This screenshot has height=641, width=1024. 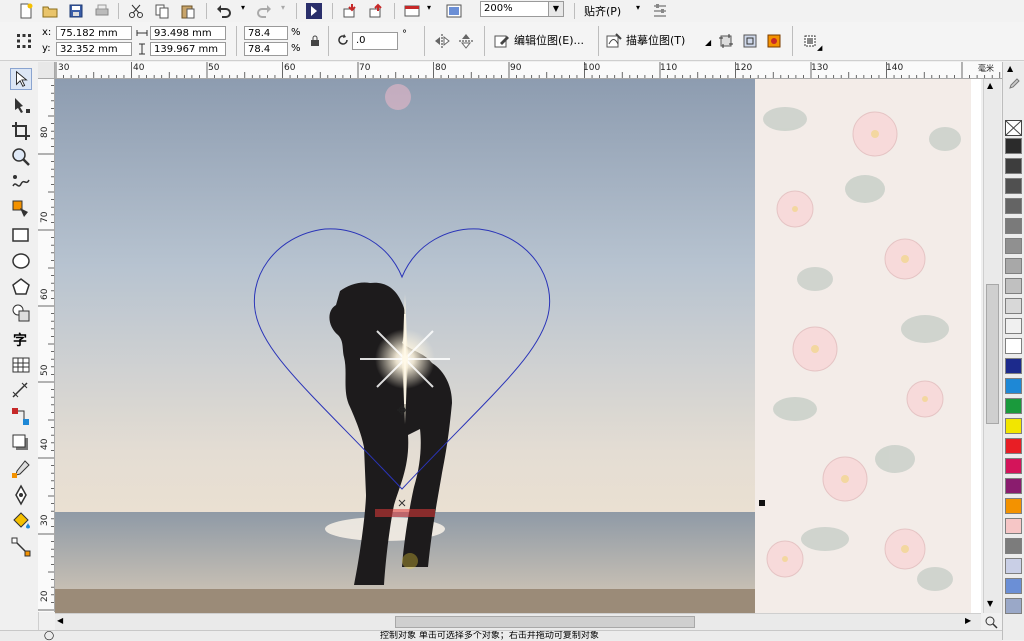 What do you see at coordinates (21, 261) in the screenshot?
I see `ellipse-tool-icon` at bounding box center [21, 261].